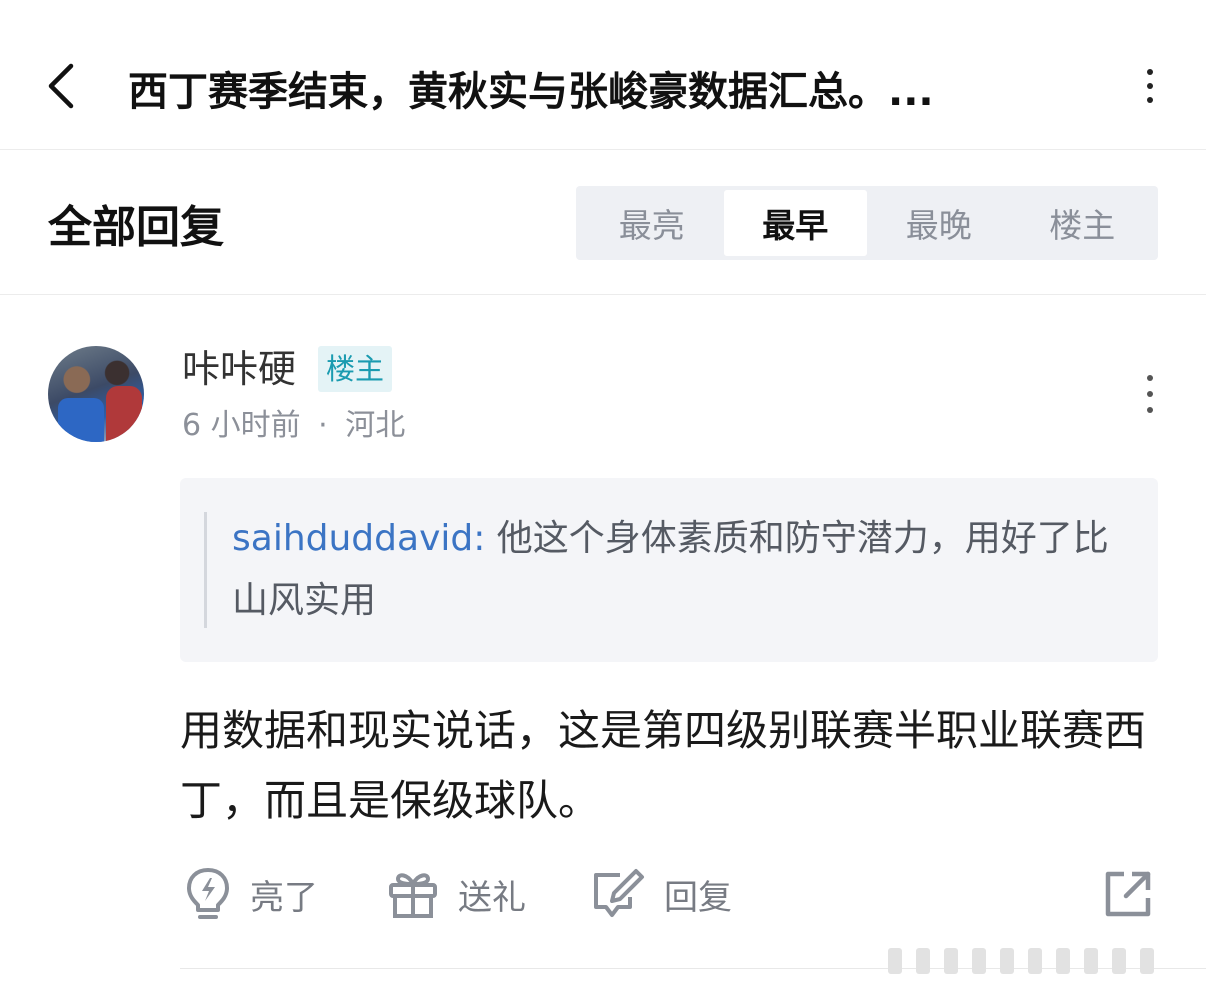 The image size is (1206, 992). Describe the element at coordinates (663, 765) in the screenshot. I see `comment-body: 用数据和现实说话，这是第四级别联赛半职业联赛西丁，而且是保级球队。` at that location.